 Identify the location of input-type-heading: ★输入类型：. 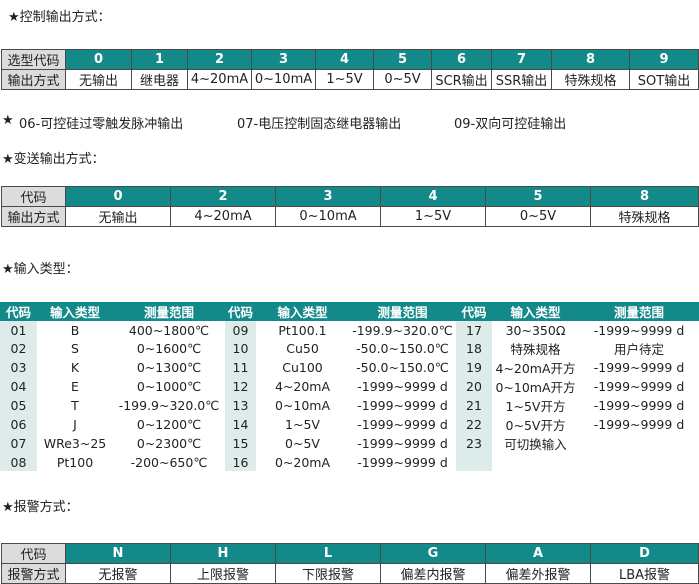
(40, 269).